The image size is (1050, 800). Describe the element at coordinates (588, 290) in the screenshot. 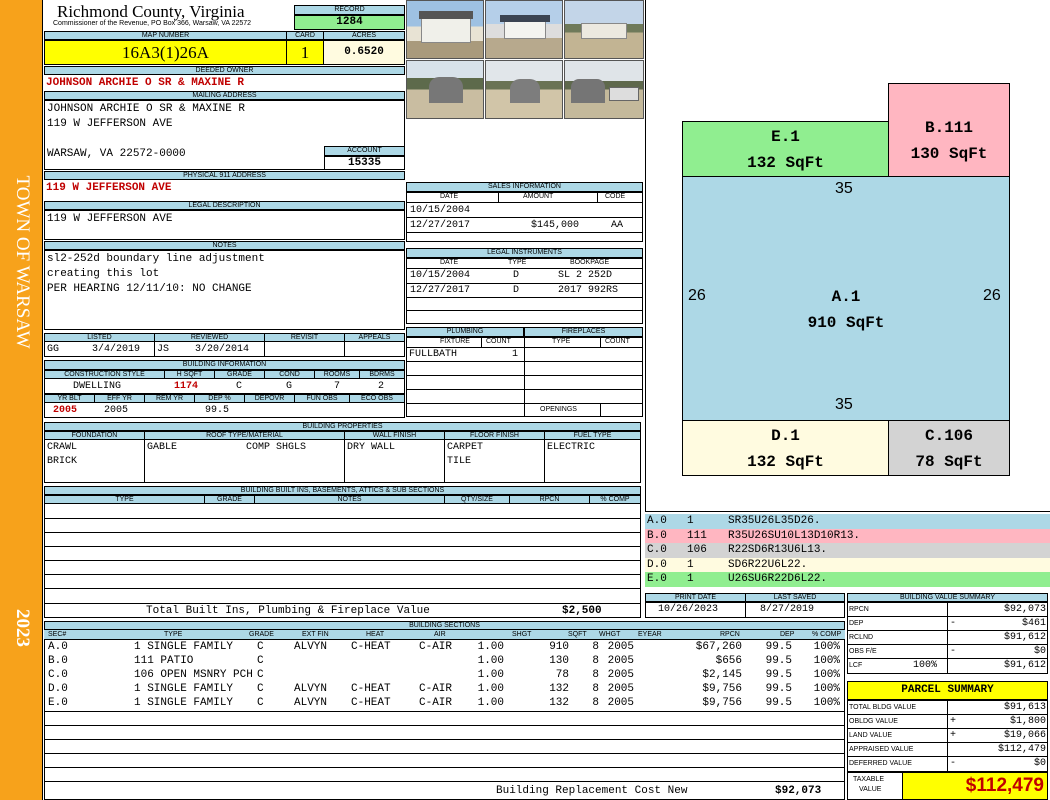

I see `li-2-book: 2017 992RS` at that location.